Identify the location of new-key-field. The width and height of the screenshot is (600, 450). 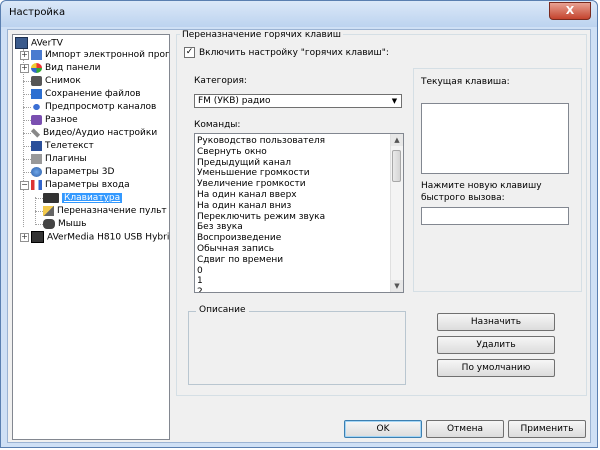
(495, 216).